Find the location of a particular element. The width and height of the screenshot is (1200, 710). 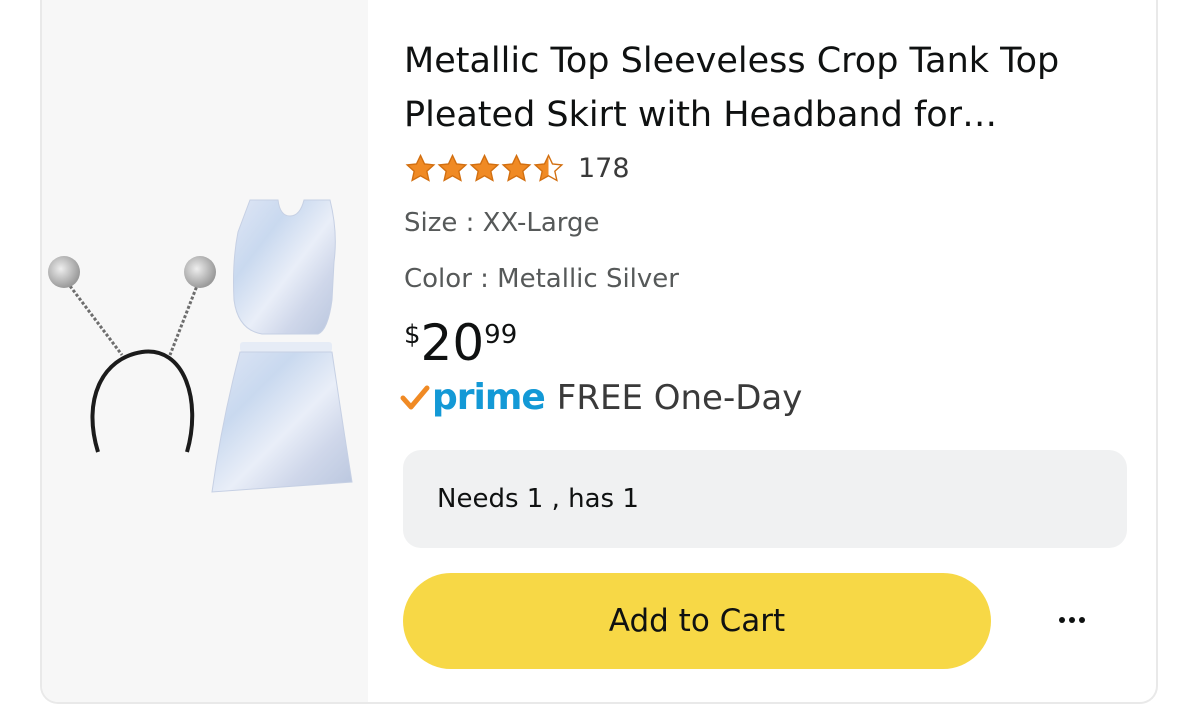

rating-count: 178 is located at coordinates (604, 168).